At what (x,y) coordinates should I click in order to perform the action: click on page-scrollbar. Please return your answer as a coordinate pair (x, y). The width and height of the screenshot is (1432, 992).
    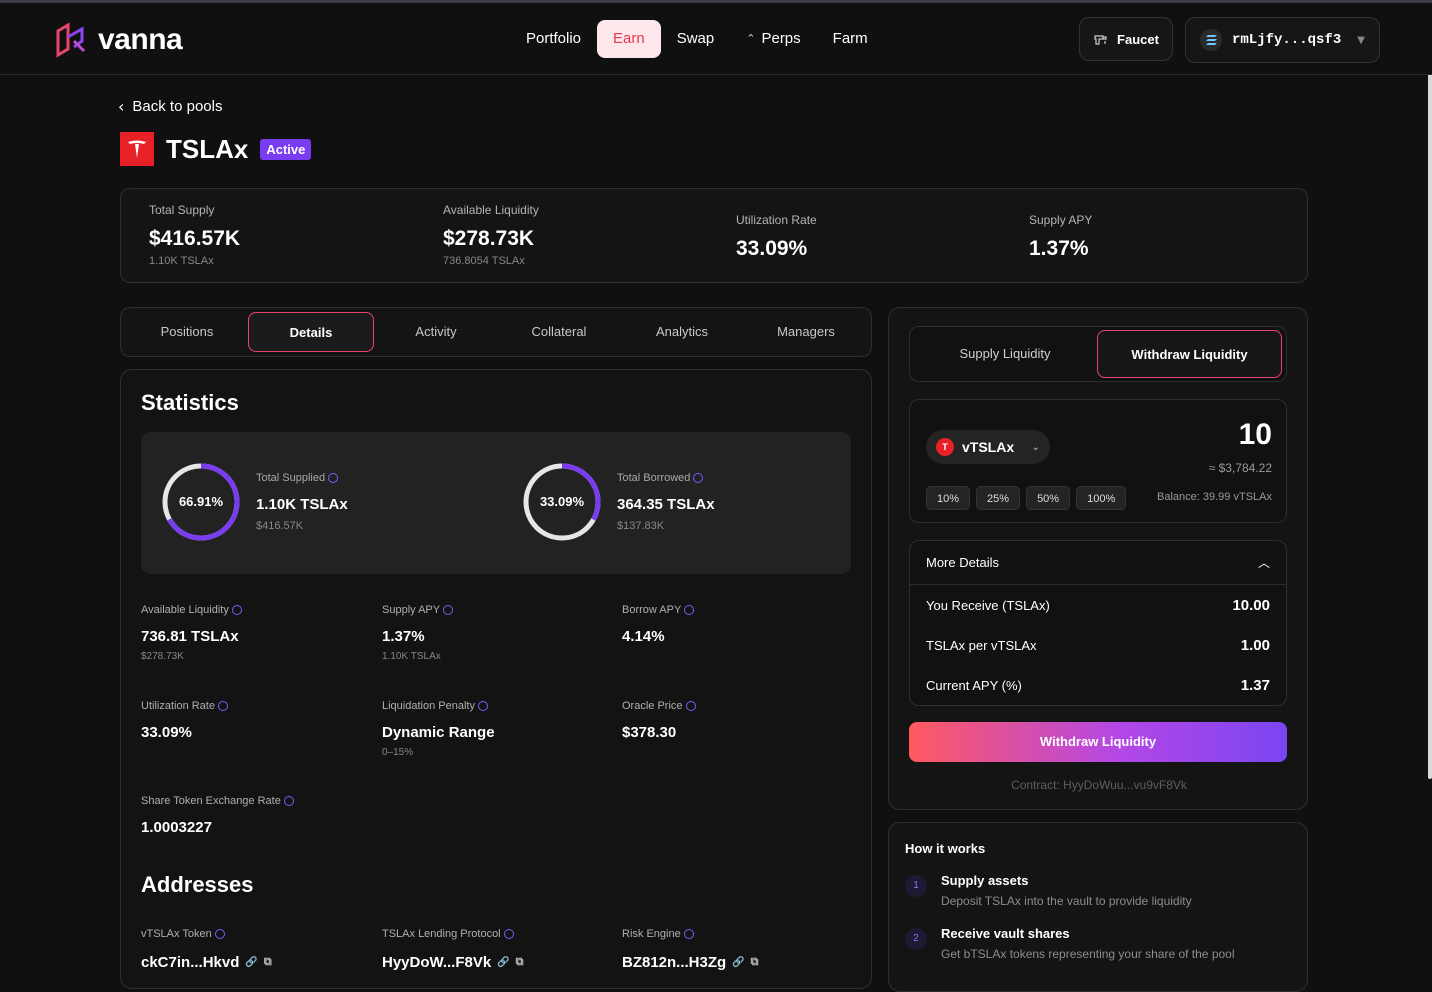
    Looking at the image, I should click on (1430, 391).